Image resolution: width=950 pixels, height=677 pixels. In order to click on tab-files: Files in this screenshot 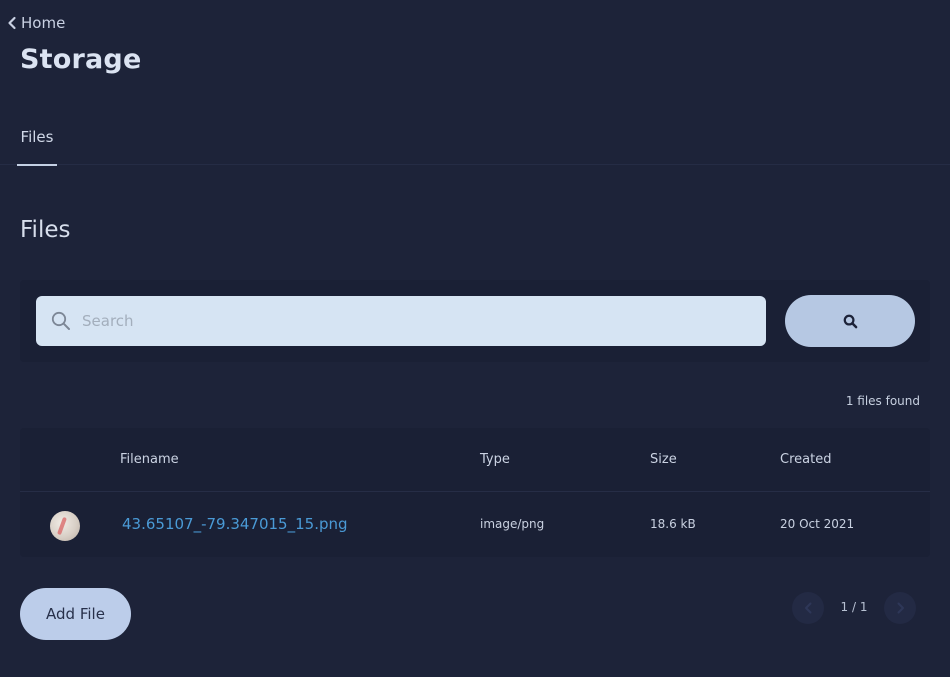, I will do `click(37, 141)`.